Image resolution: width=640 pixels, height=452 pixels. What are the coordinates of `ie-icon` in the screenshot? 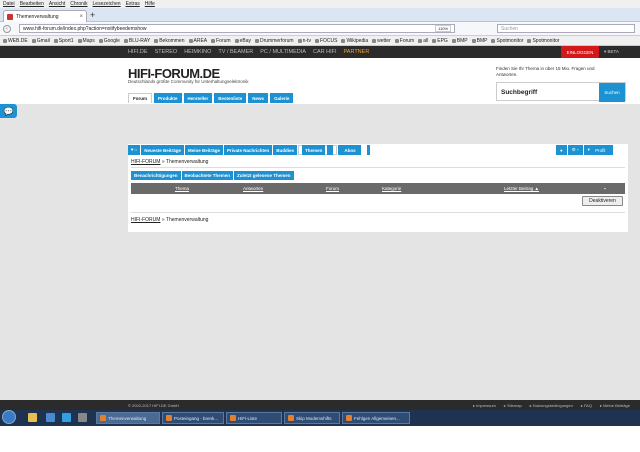 It's located at (66, 417).